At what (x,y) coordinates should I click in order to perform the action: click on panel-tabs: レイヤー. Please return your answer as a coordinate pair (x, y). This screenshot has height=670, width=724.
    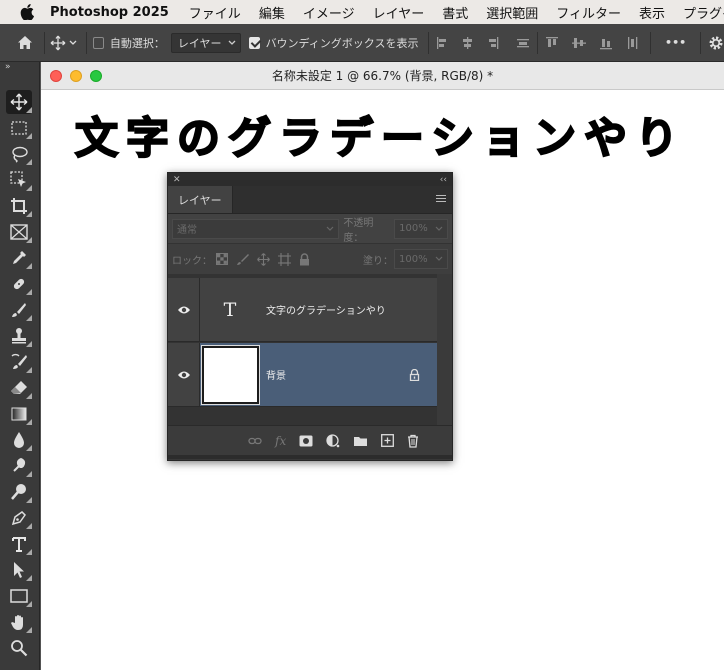
    Looking at the image, I should click on (310, 200).